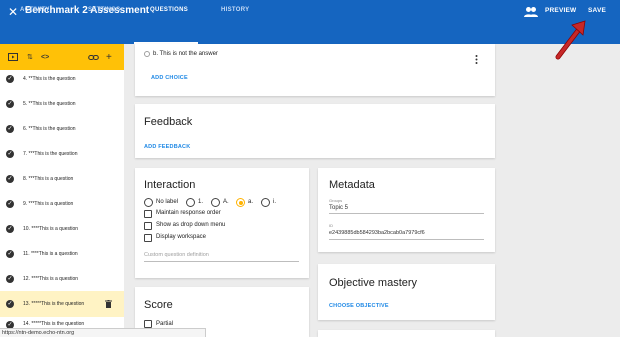 Image resolution: width=620 pixels, height=337 pixels. I want to click on people-icon, so click(531, 12).